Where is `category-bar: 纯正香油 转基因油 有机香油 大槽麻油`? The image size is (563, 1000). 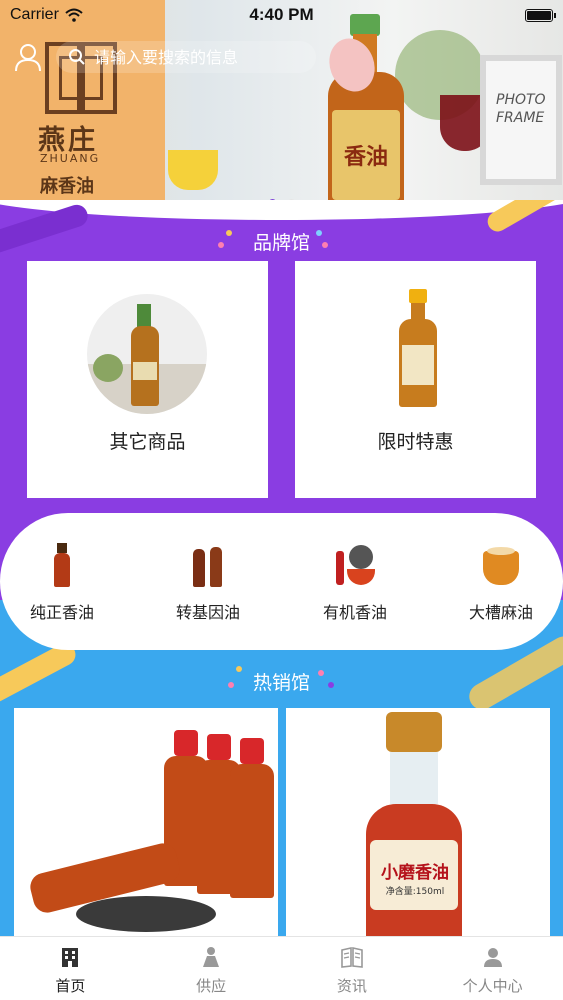
category-bar: 纯正香油 转基因油 有机香油 大槽麻油 is located at coordinates (281, 581).